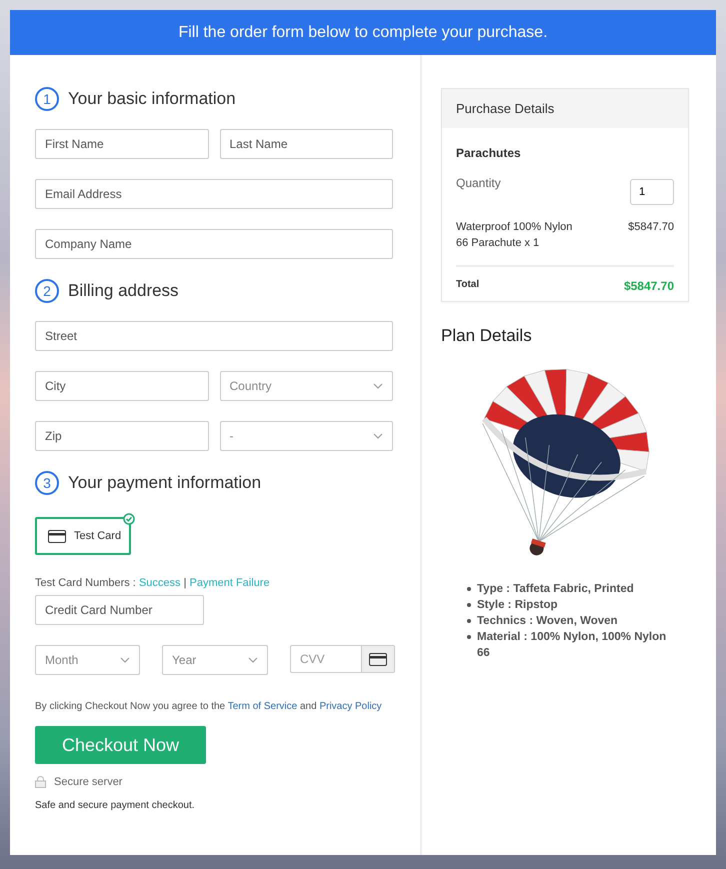 This screenshot has width=726, height=869. I want to click on section-title: Your payment information, so click(165, 483).